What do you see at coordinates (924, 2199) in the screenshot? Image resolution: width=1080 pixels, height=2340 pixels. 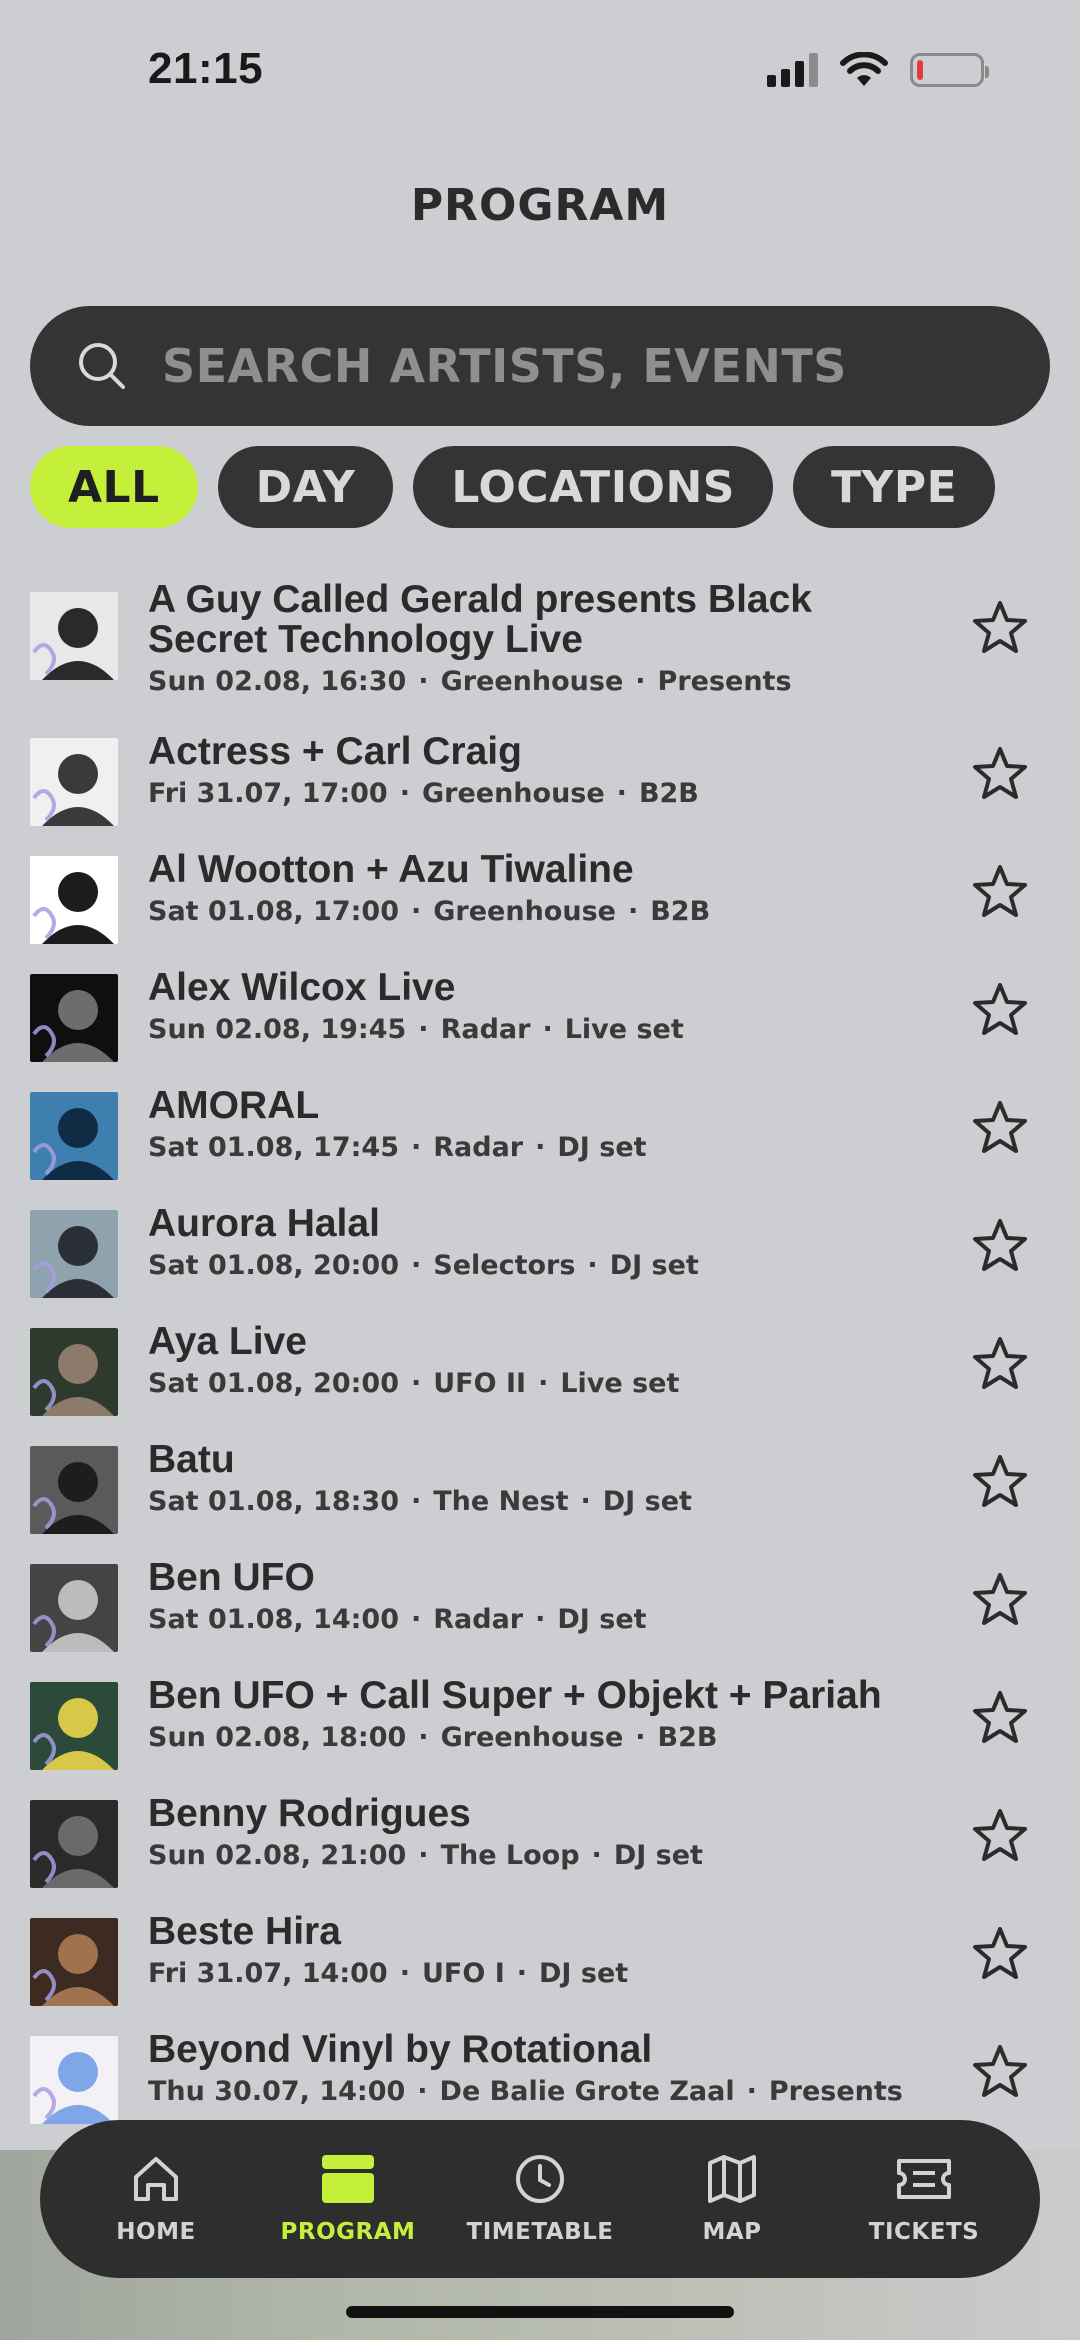 I see `nav-tickets: TICKETS` at bounding box center [924, 2199].